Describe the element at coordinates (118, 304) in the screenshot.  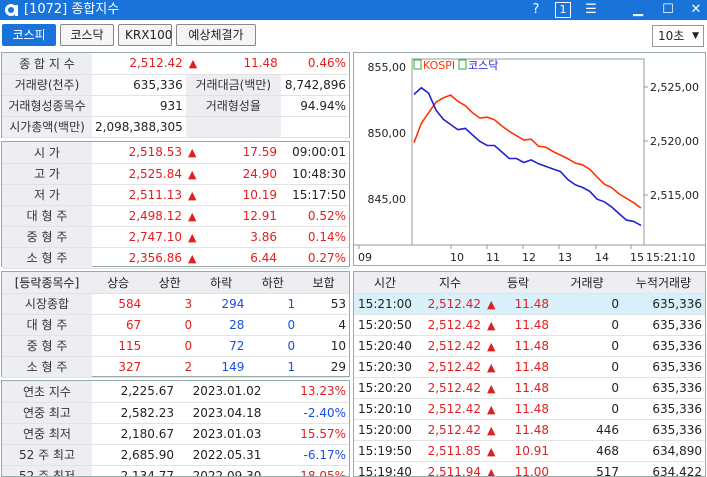
I see `breadth-cell: 584` at that location.